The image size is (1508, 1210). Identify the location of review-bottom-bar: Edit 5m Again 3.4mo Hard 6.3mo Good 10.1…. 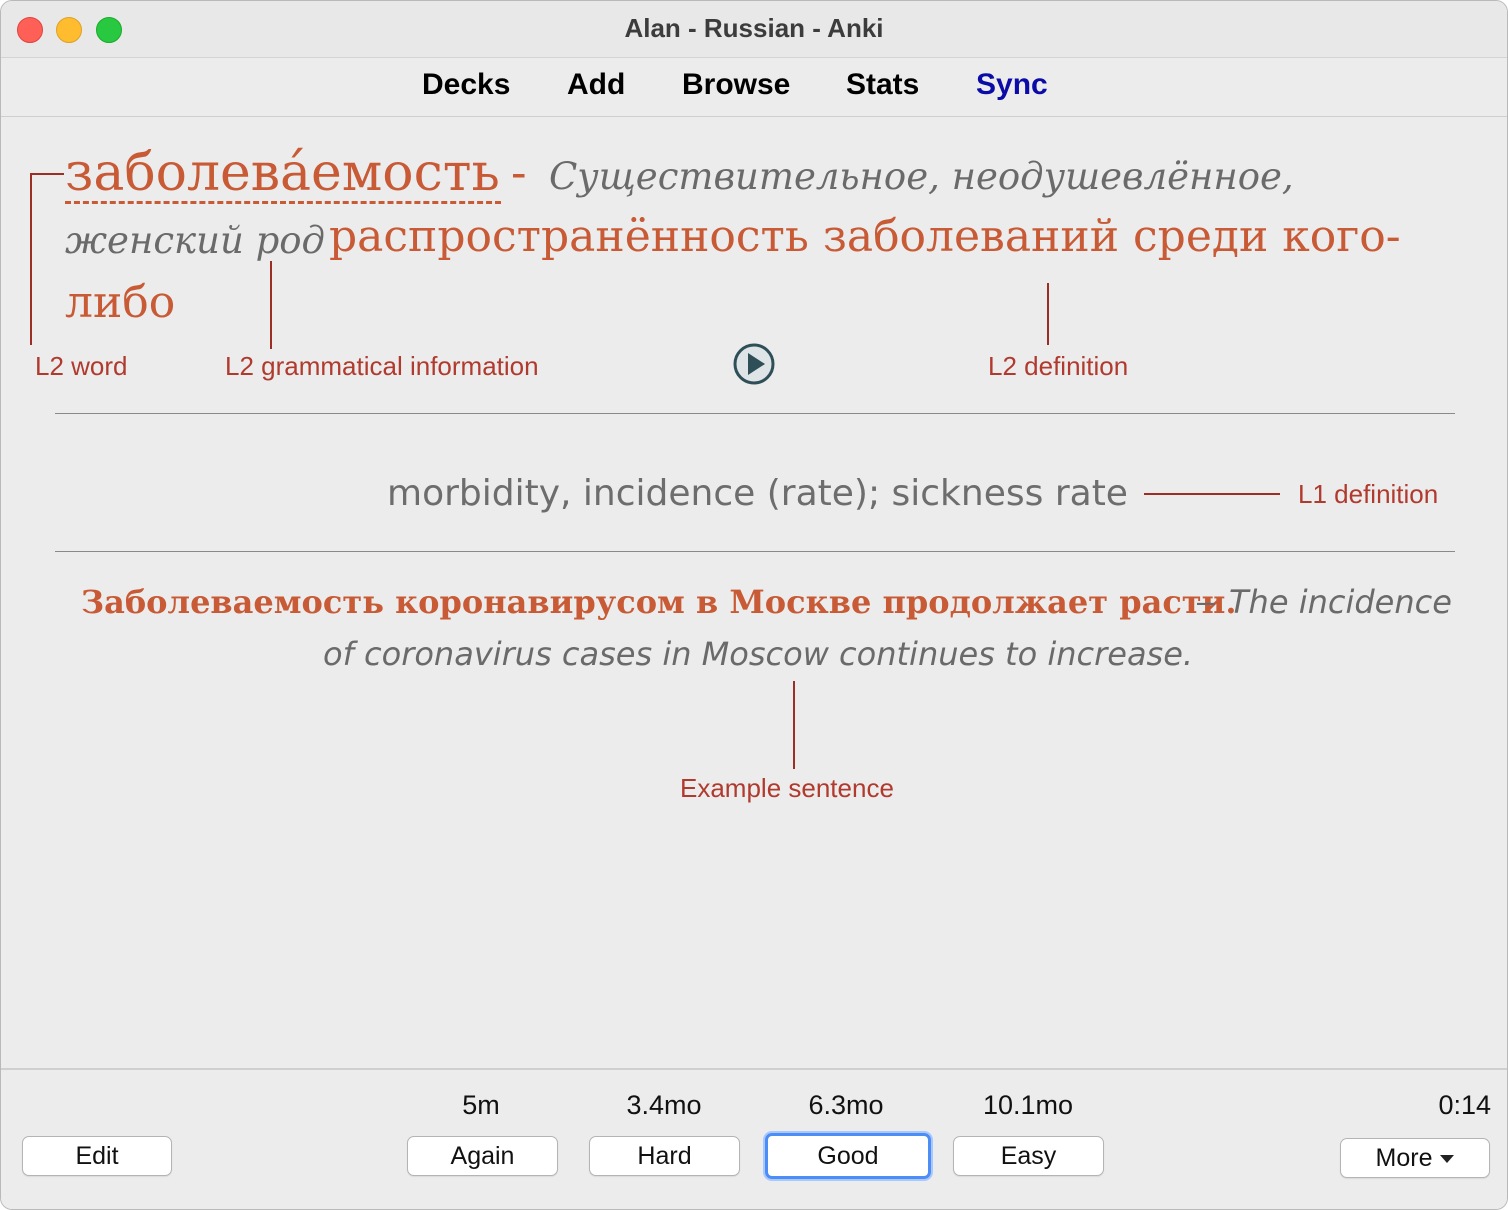
(754, 1138).